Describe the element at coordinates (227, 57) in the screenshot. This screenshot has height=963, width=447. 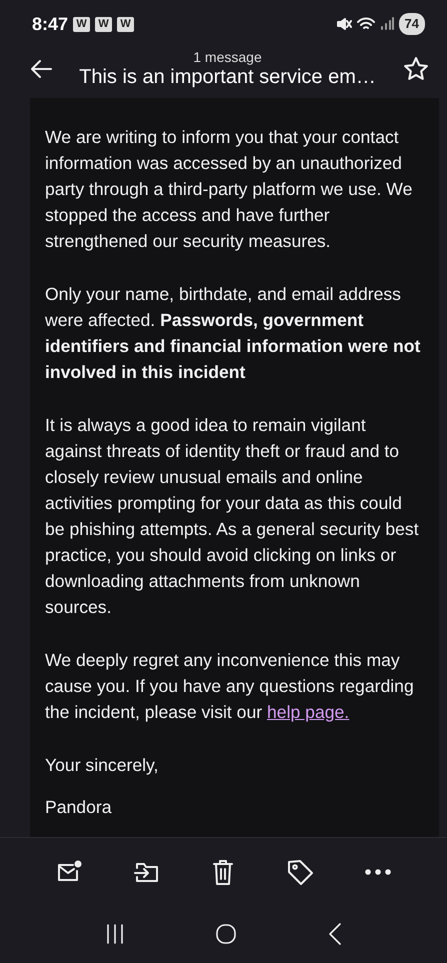
I see `message-count: 1 message` at that location.